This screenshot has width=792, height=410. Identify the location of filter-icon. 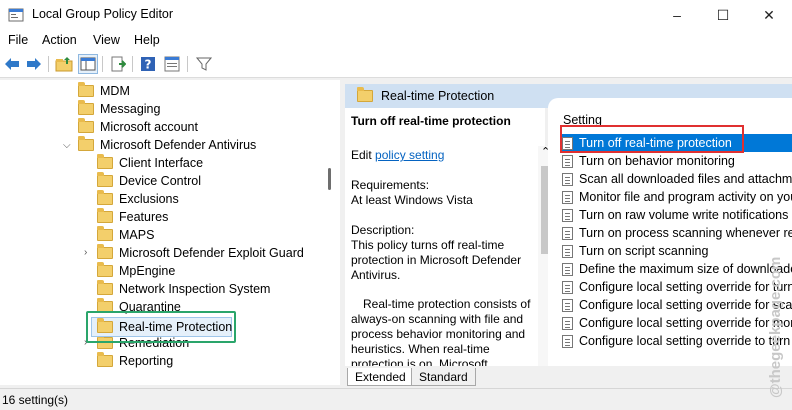
(204, 64).